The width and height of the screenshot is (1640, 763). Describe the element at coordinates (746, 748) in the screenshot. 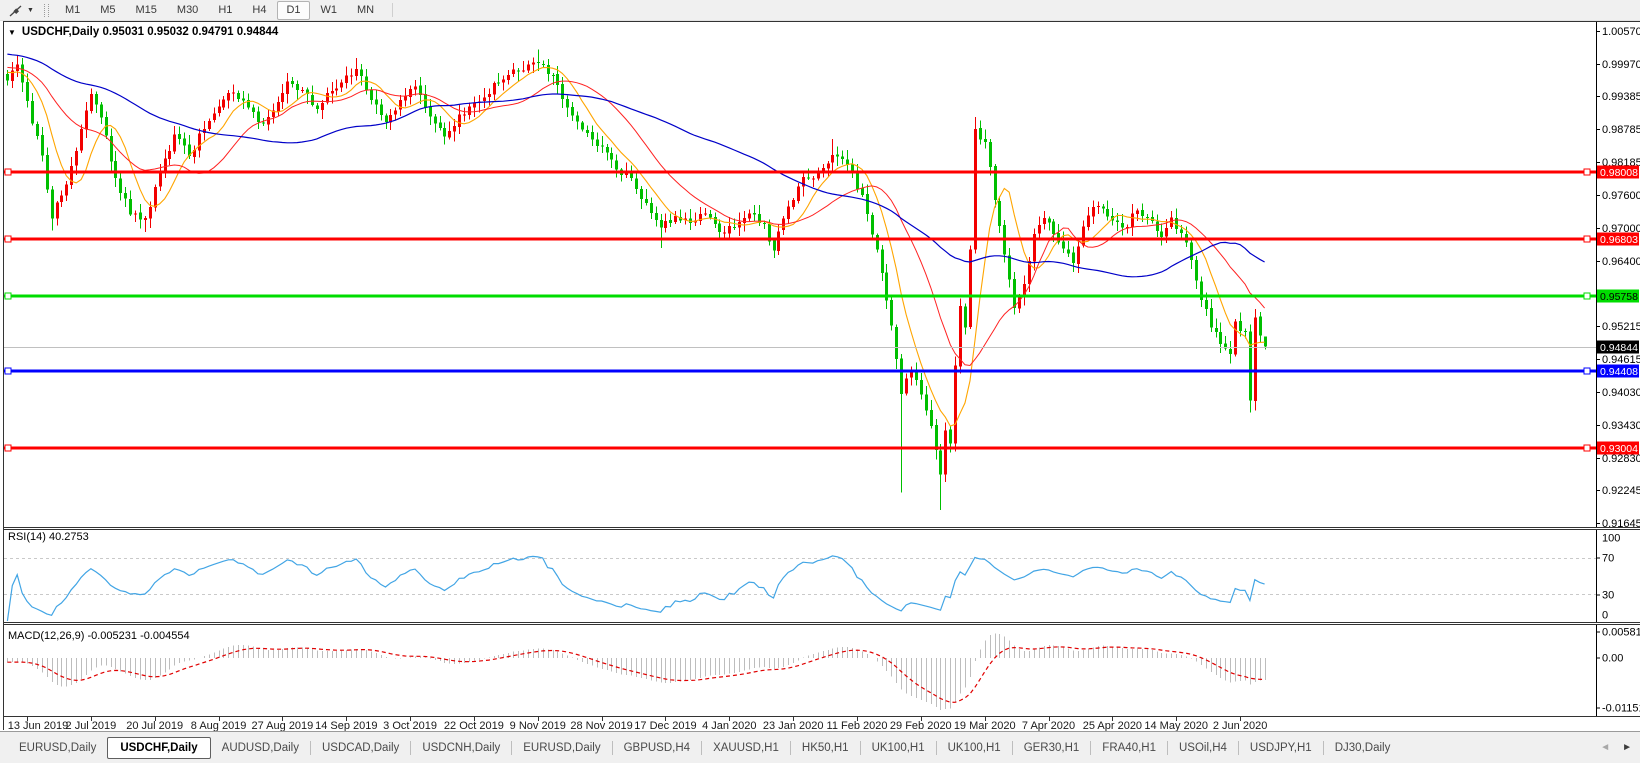

I see `chart-tab-xauusd-h1: XAUUSD,H1` at that location.